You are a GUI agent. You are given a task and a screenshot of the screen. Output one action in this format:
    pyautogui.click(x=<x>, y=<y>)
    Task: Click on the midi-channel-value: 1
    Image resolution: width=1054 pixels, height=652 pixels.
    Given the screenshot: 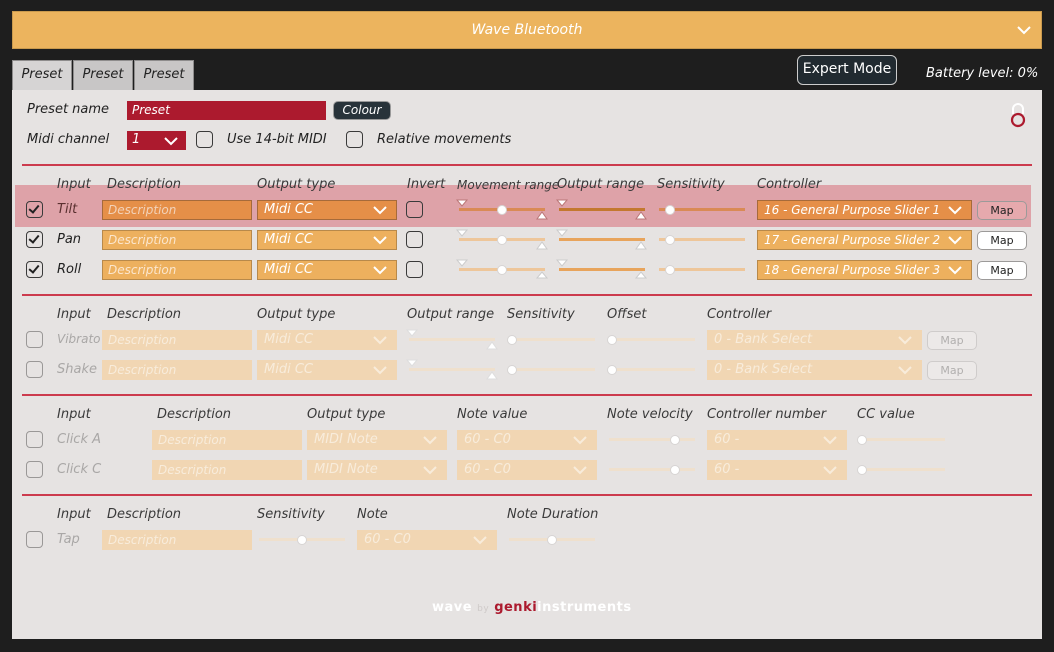 What is the action you would take?
    pyautogui.click(x=136, y=139)
    